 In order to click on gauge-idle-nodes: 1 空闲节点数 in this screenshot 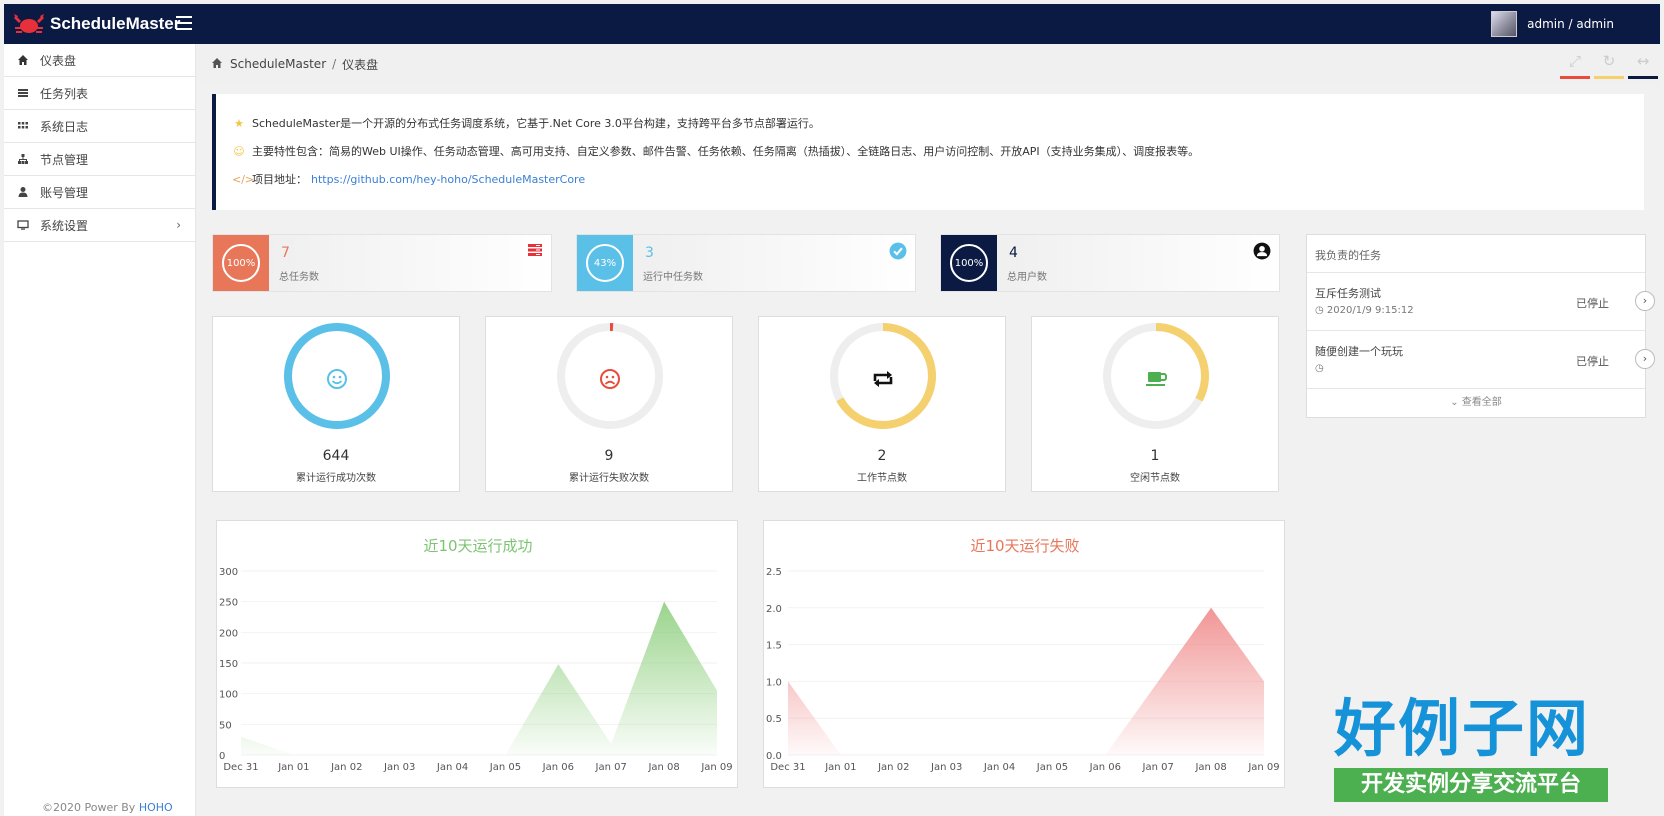, I will do `click(1155, 404)`.